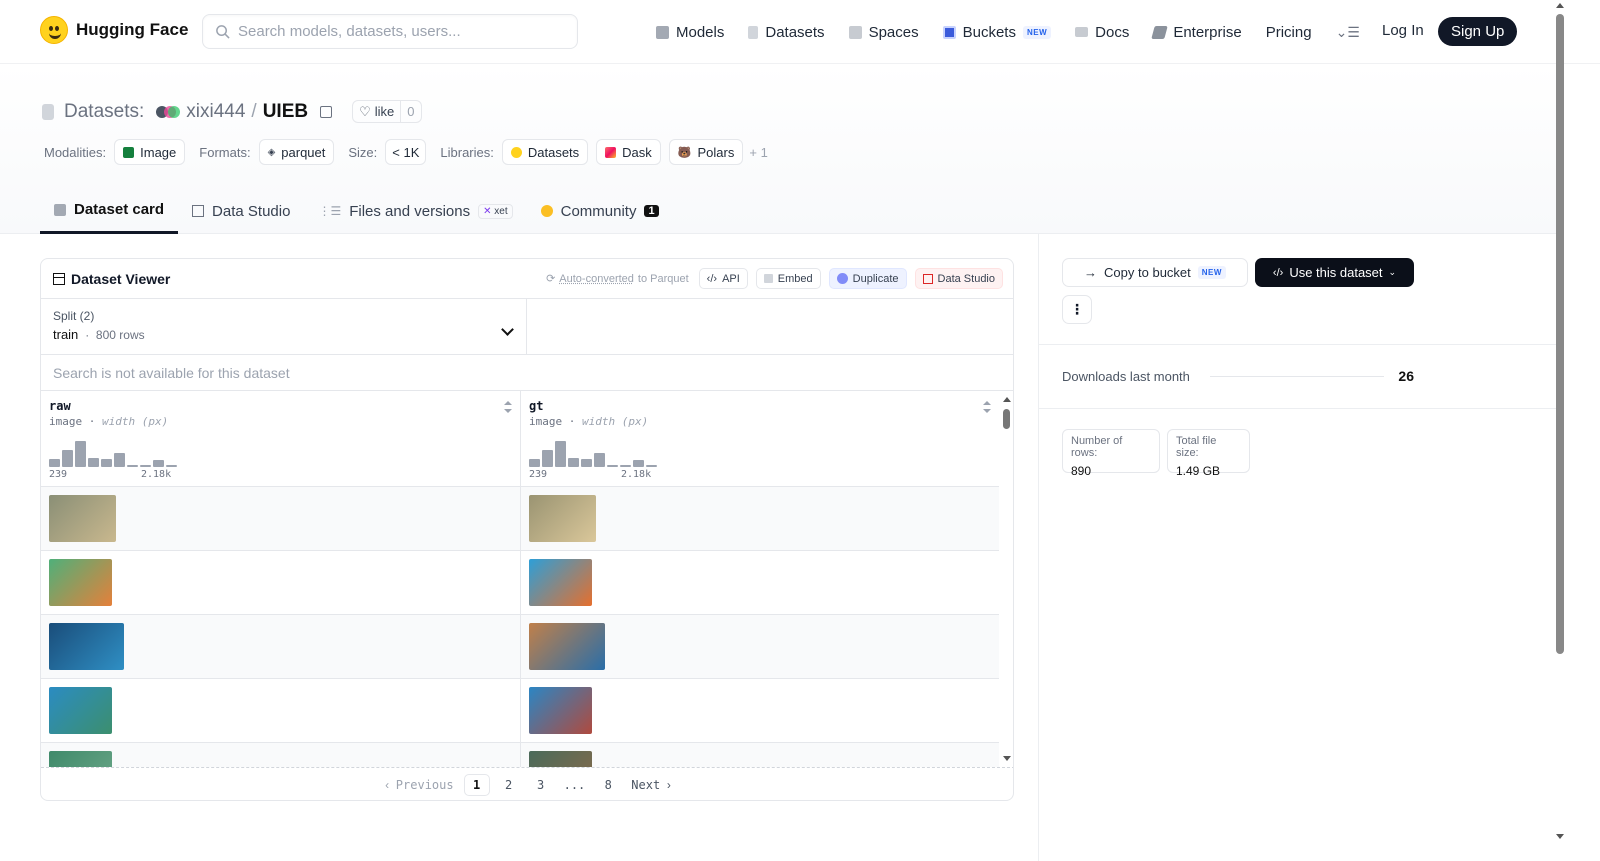 This screenshot has height=861, width=1600. Describe the element at coordinates (1348, 32) in the screenshot. I see `menu-icon: ⌄☰` at that location.